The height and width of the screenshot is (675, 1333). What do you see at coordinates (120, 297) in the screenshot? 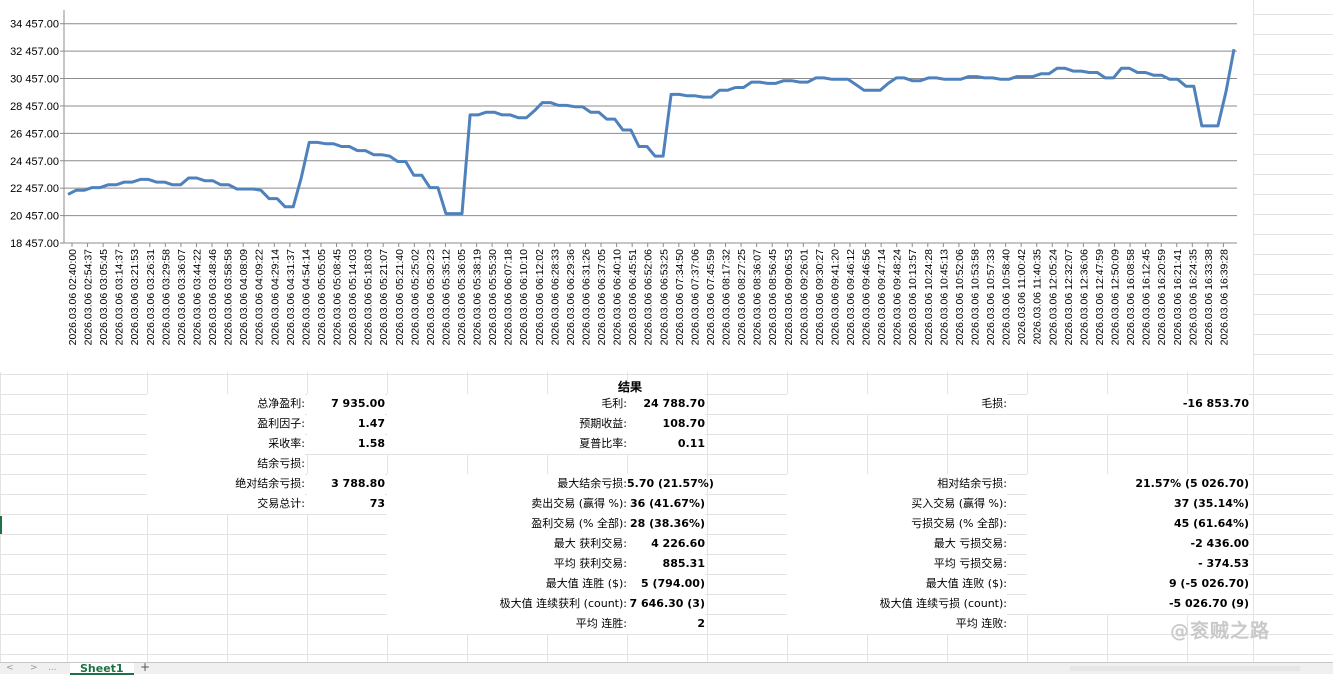
I see `x-tick-label: 2026.03.06 03:14:37` at bounding box center [120, 297].